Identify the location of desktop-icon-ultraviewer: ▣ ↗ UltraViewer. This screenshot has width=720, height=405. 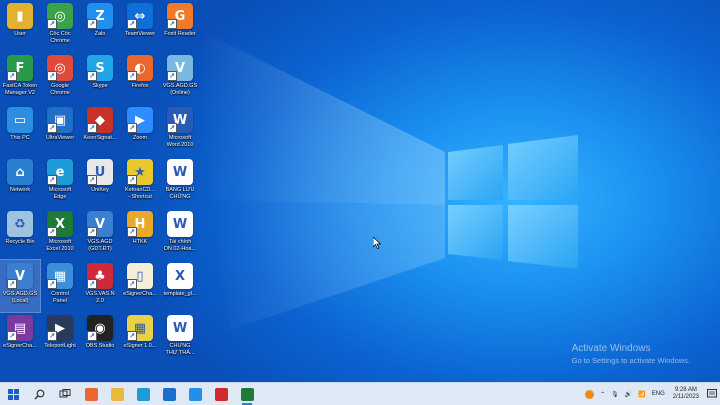
(60, 130).